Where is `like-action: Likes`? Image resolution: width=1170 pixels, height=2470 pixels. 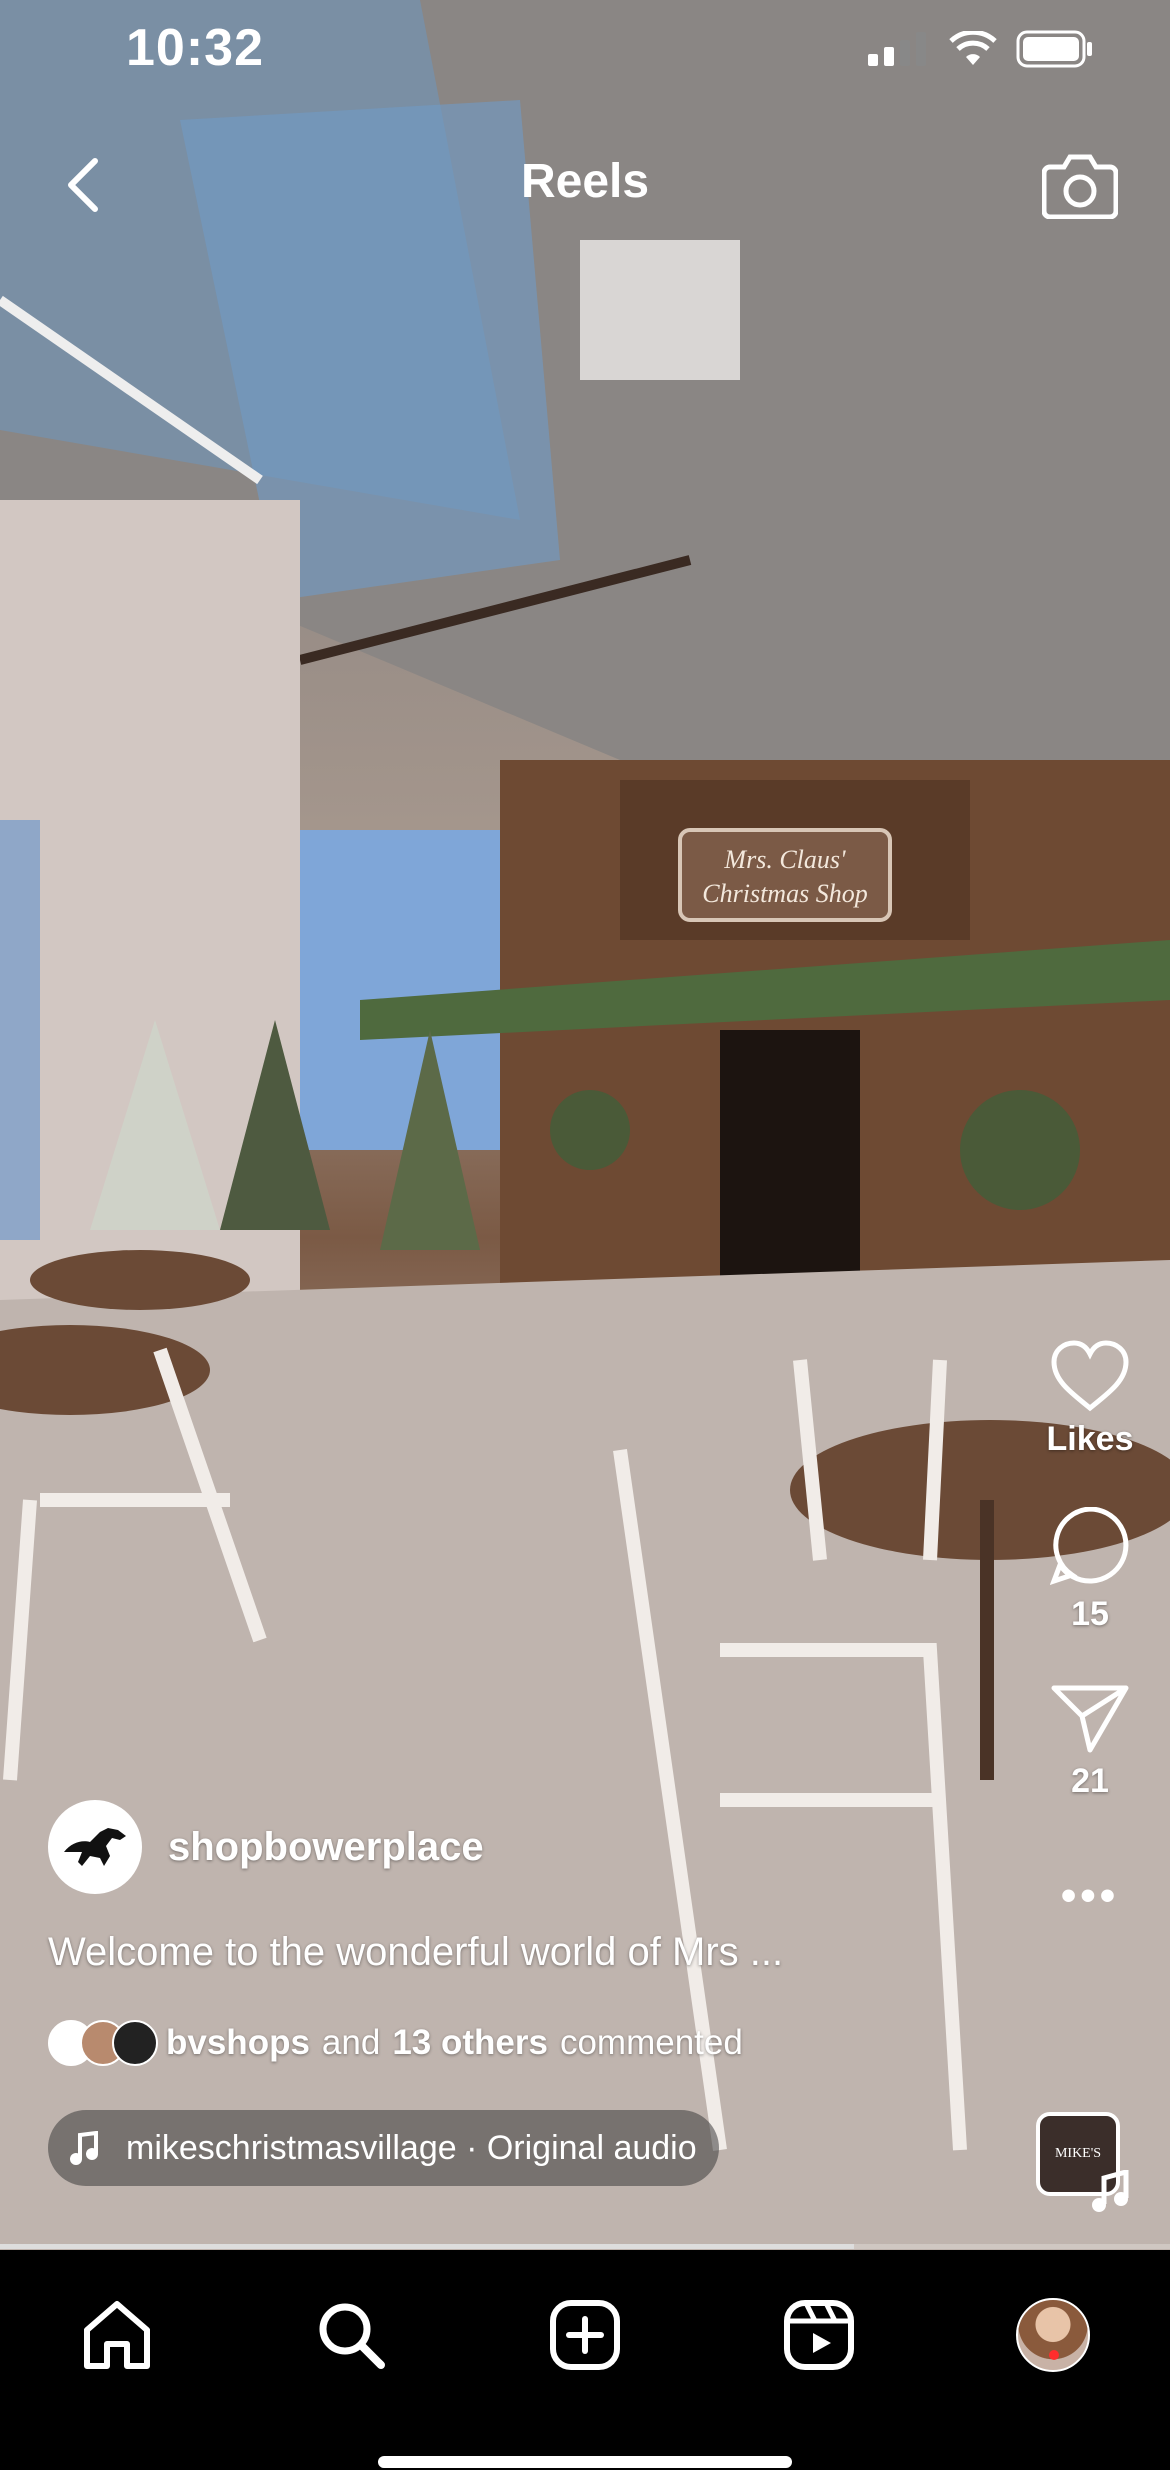 like-action: Likes is located at coordinates (1090, 1399).